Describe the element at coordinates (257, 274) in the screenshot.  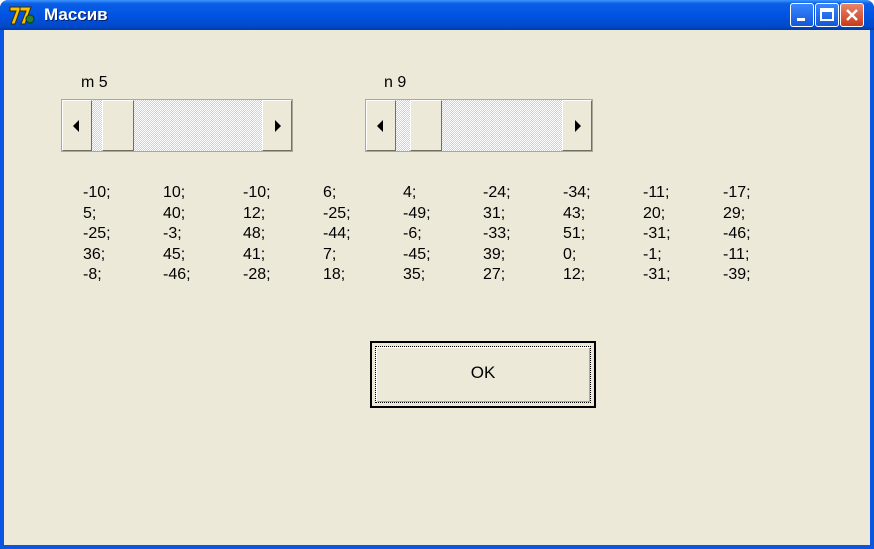
I see `matrix-cell: -28;` at that location.